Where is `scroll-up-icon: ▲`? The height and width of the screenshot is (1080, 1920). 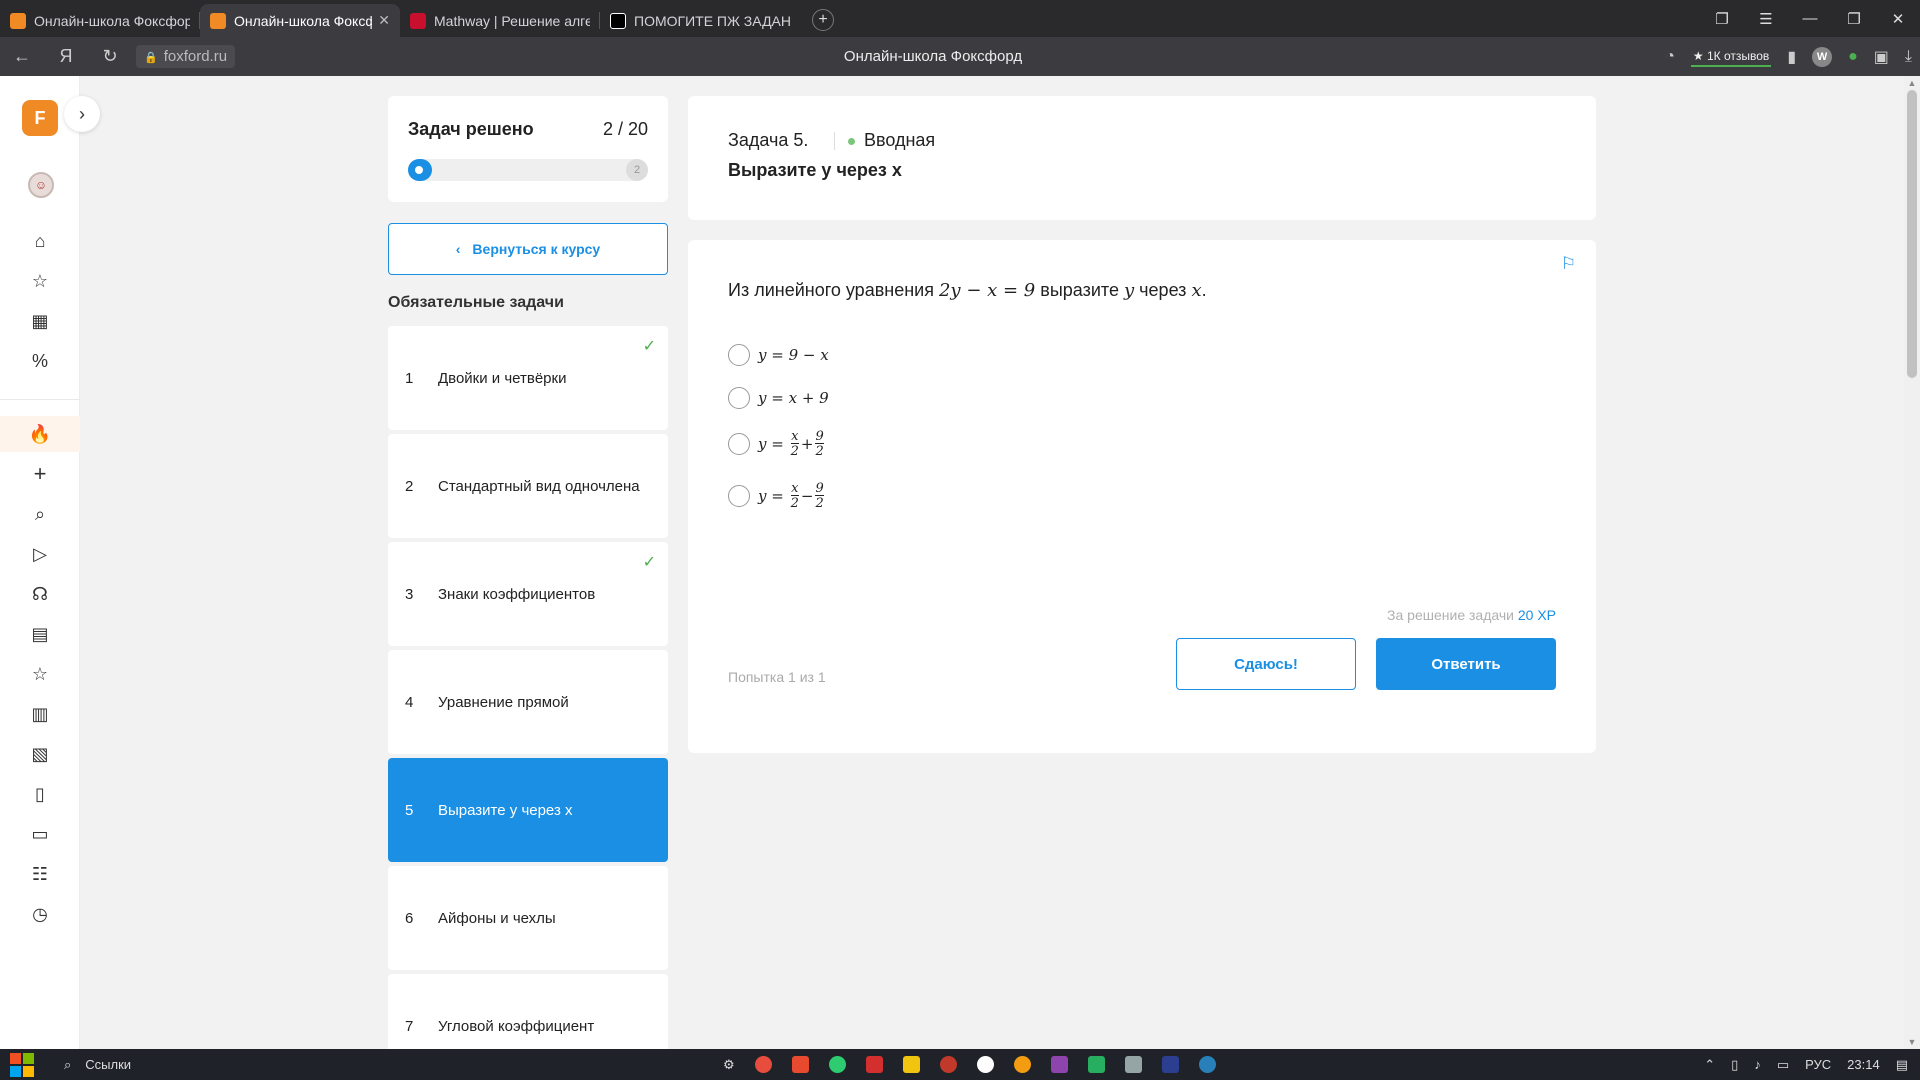 scroll-up-icon: ▲ is located at coordinates (1912, 83).